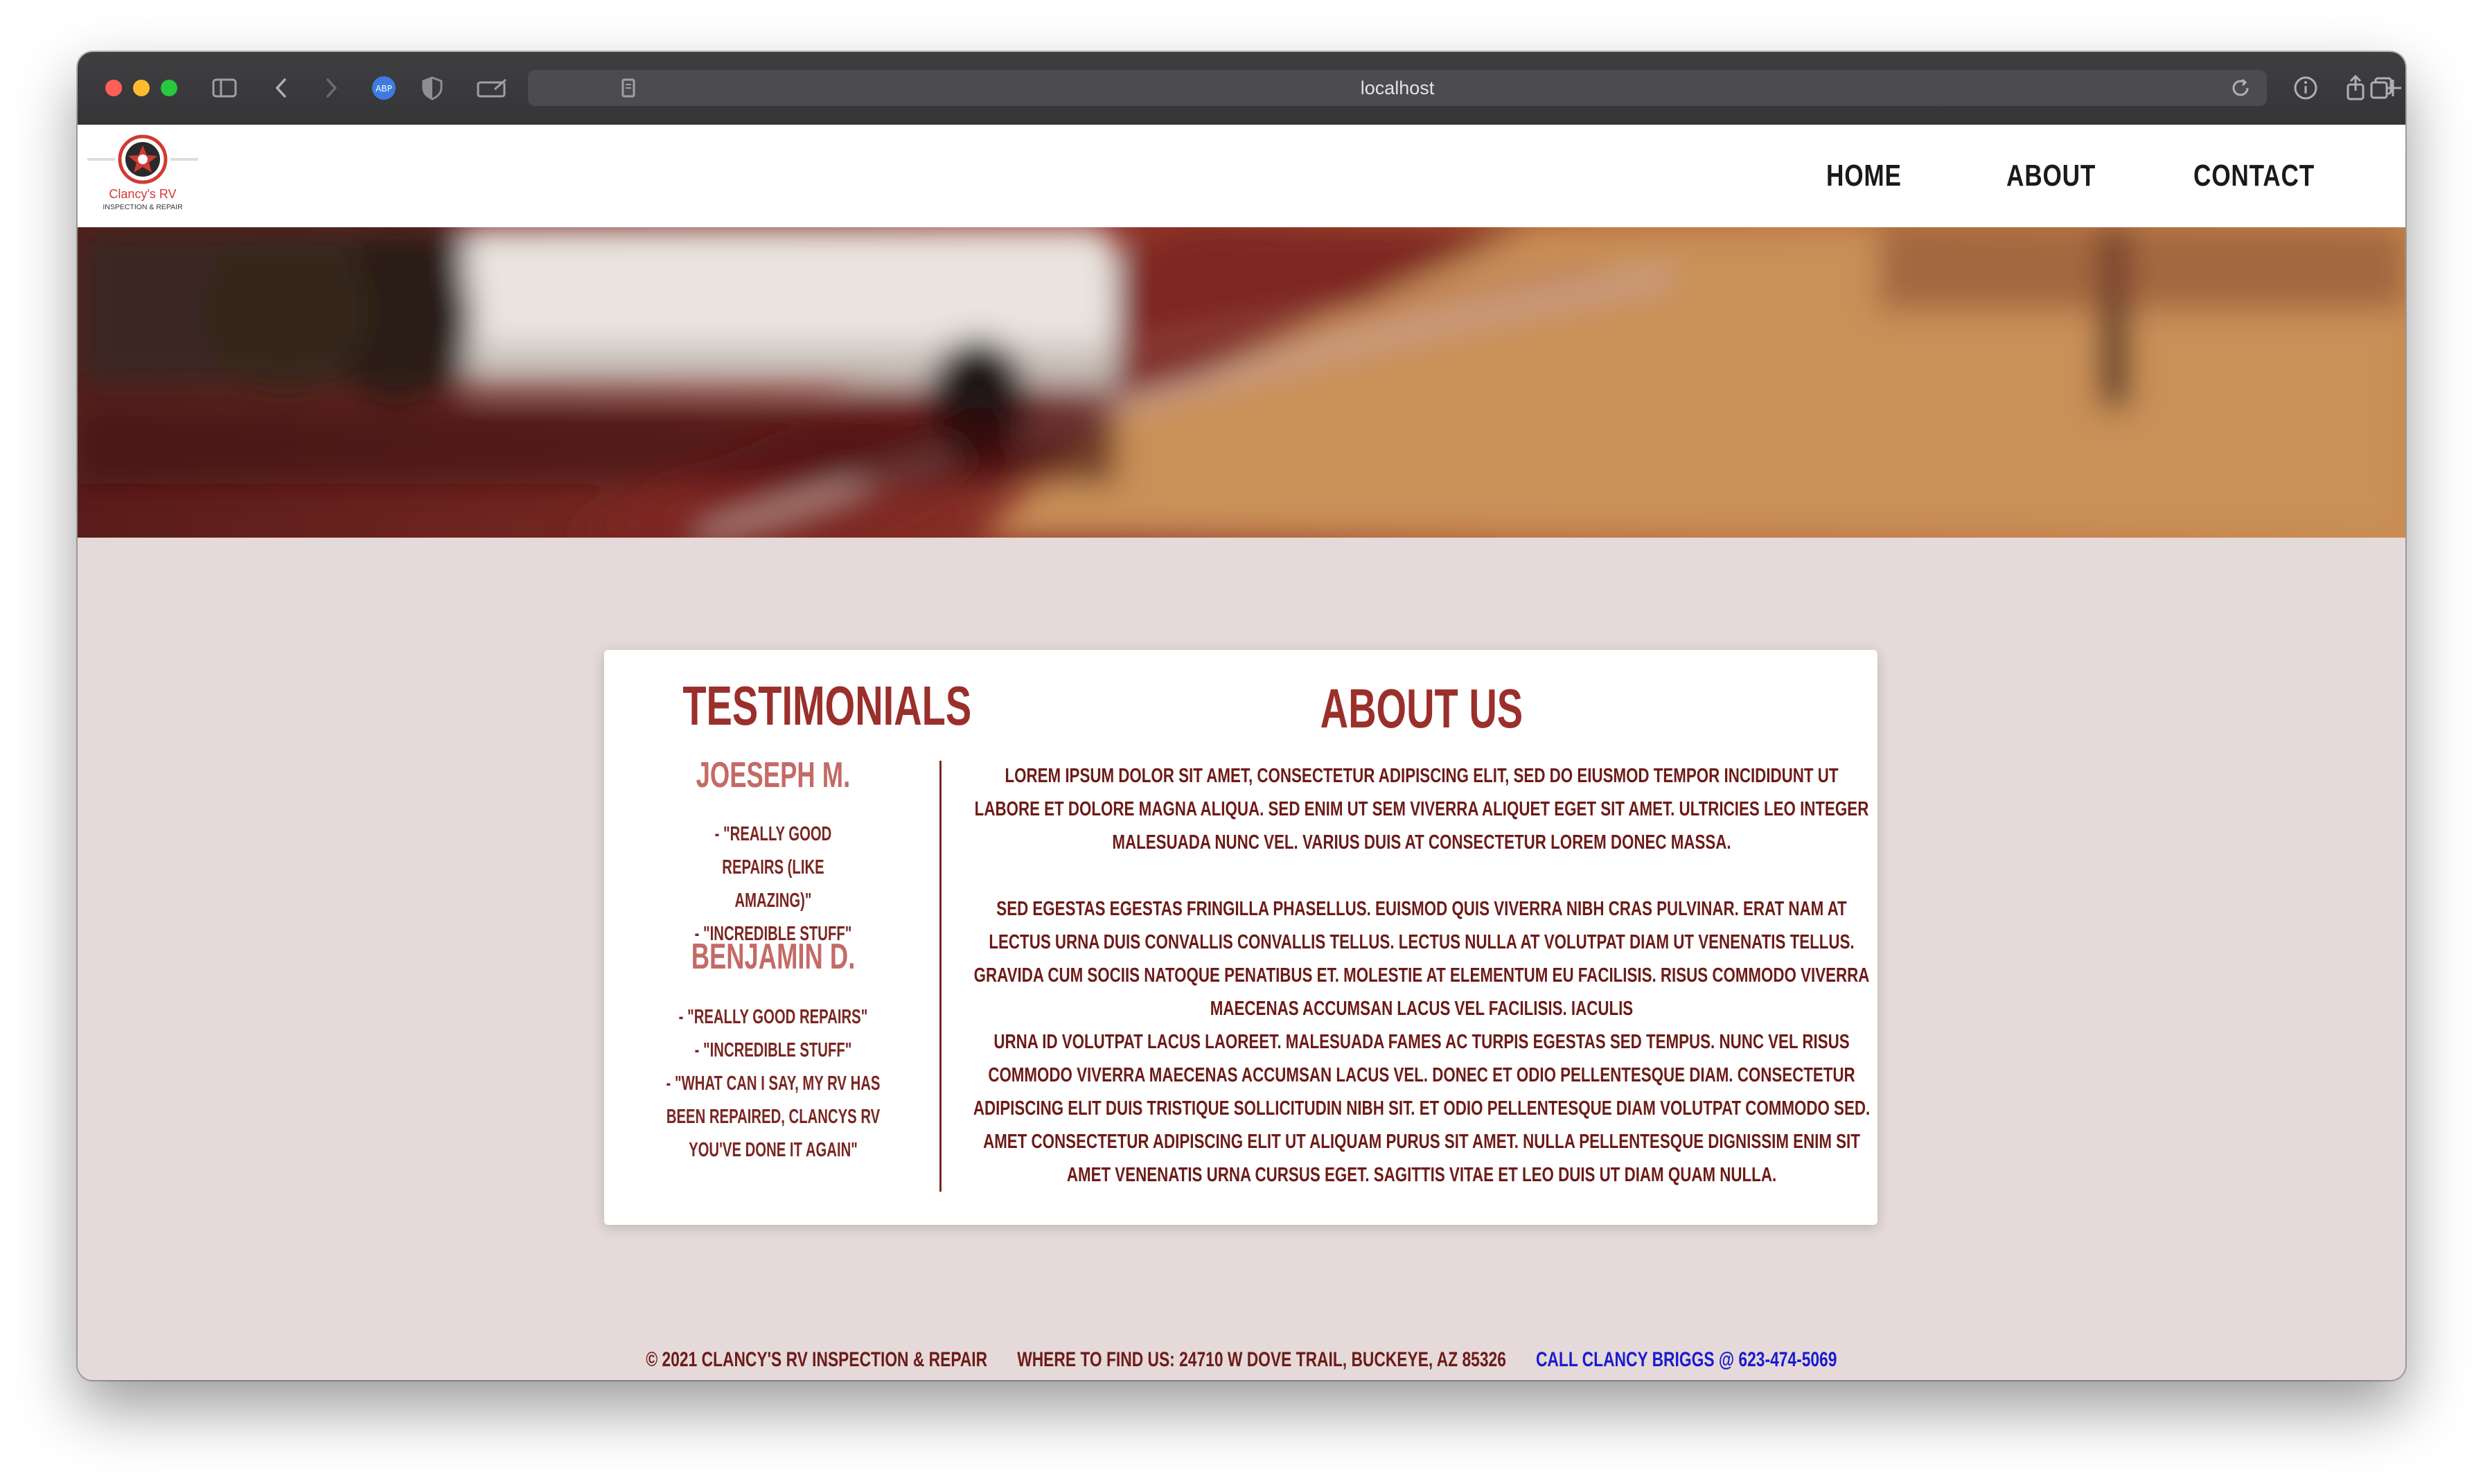 This screenshot has height=1484, width=2483. Describe the element at coordinates (2254, 176) in the screenshot. I see `nav-contact-link: CONTACT` at that location.